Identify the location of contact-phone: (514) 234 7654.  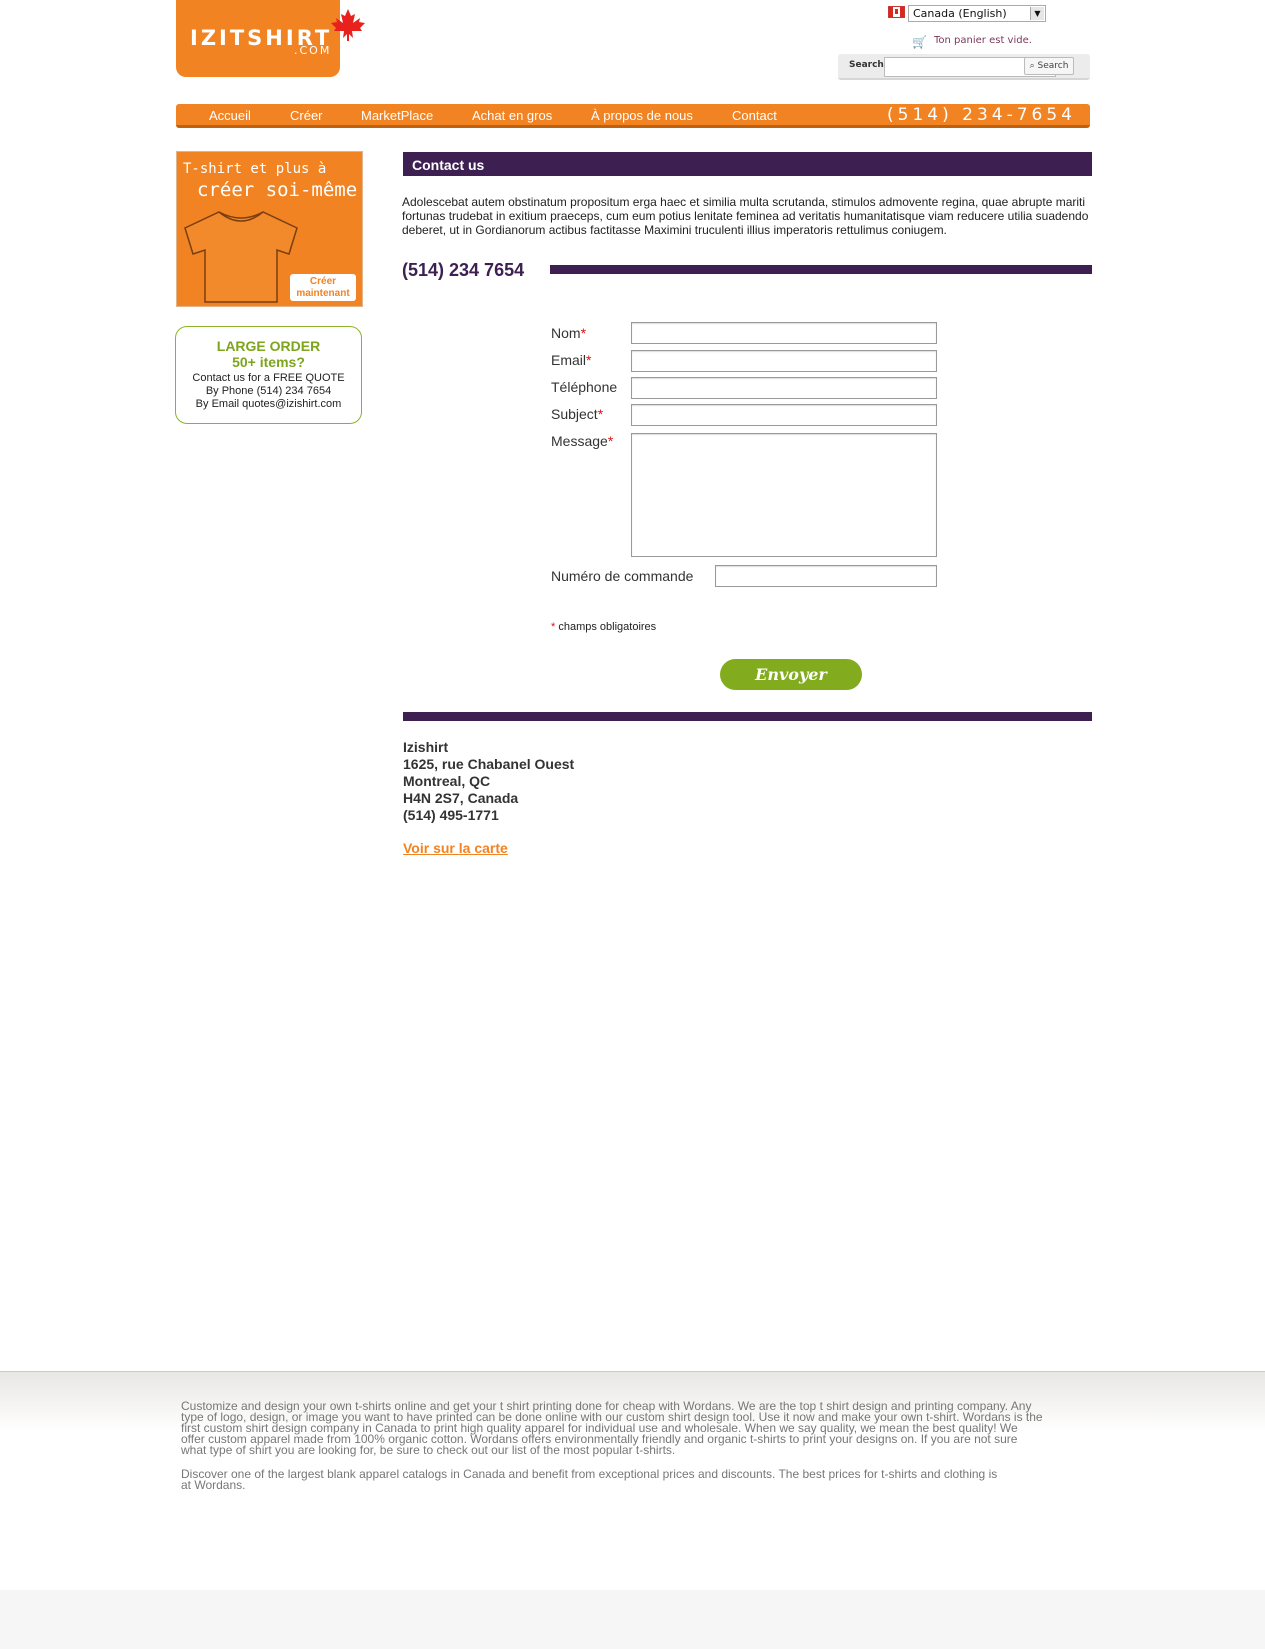
(463, 270).